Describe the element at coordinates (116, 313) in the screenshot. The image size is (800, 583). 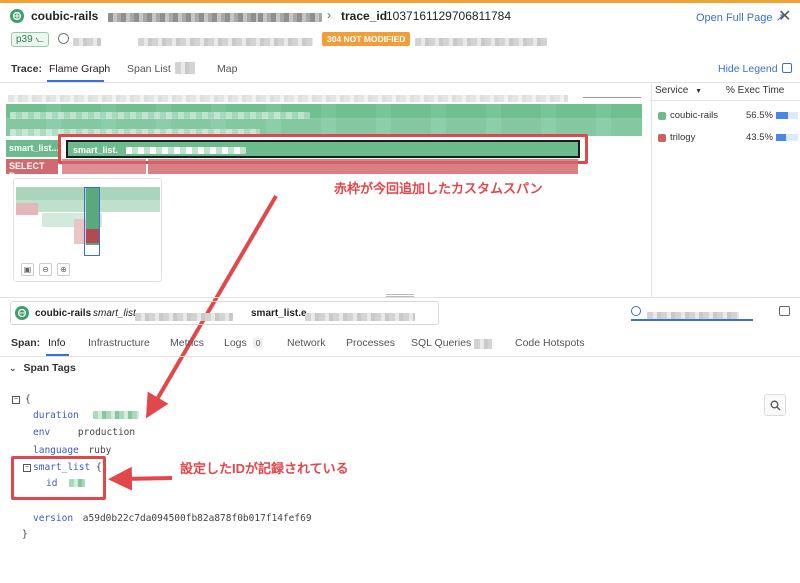
I see `span-resource-name: smart_list.` at that location.